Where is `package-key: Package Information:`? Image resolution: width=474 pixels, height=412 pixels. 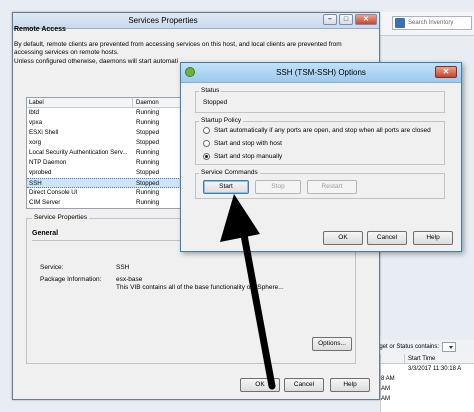
package-key: Package Information: is located at coordinates (71, 279).